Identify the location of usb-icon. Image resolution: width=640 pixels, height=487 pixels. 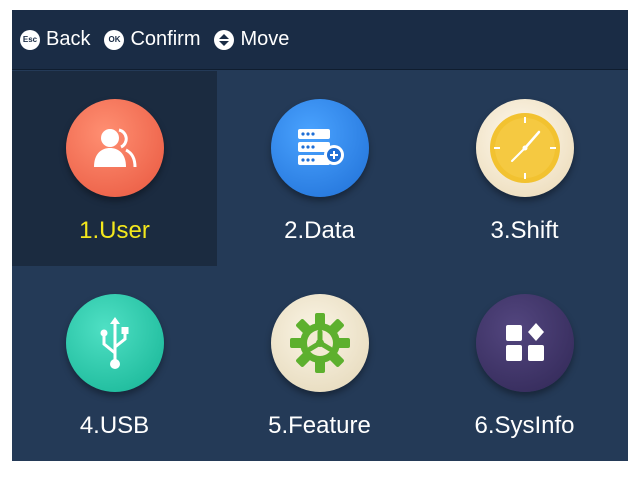
(114, 343).